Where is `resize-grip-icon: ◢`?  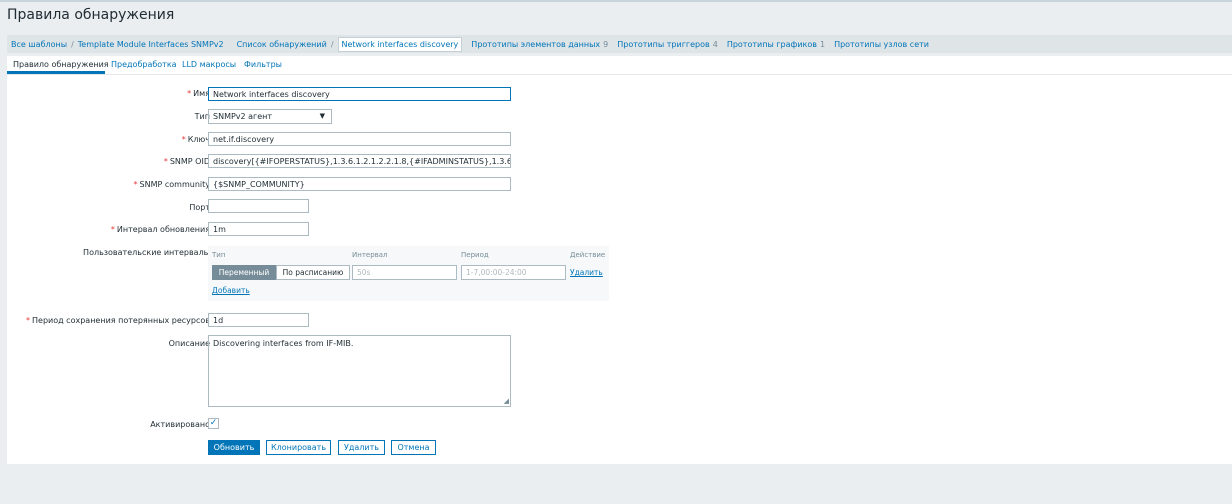
resize-grip-icon: ◢ is located at coordinates (506, 401).